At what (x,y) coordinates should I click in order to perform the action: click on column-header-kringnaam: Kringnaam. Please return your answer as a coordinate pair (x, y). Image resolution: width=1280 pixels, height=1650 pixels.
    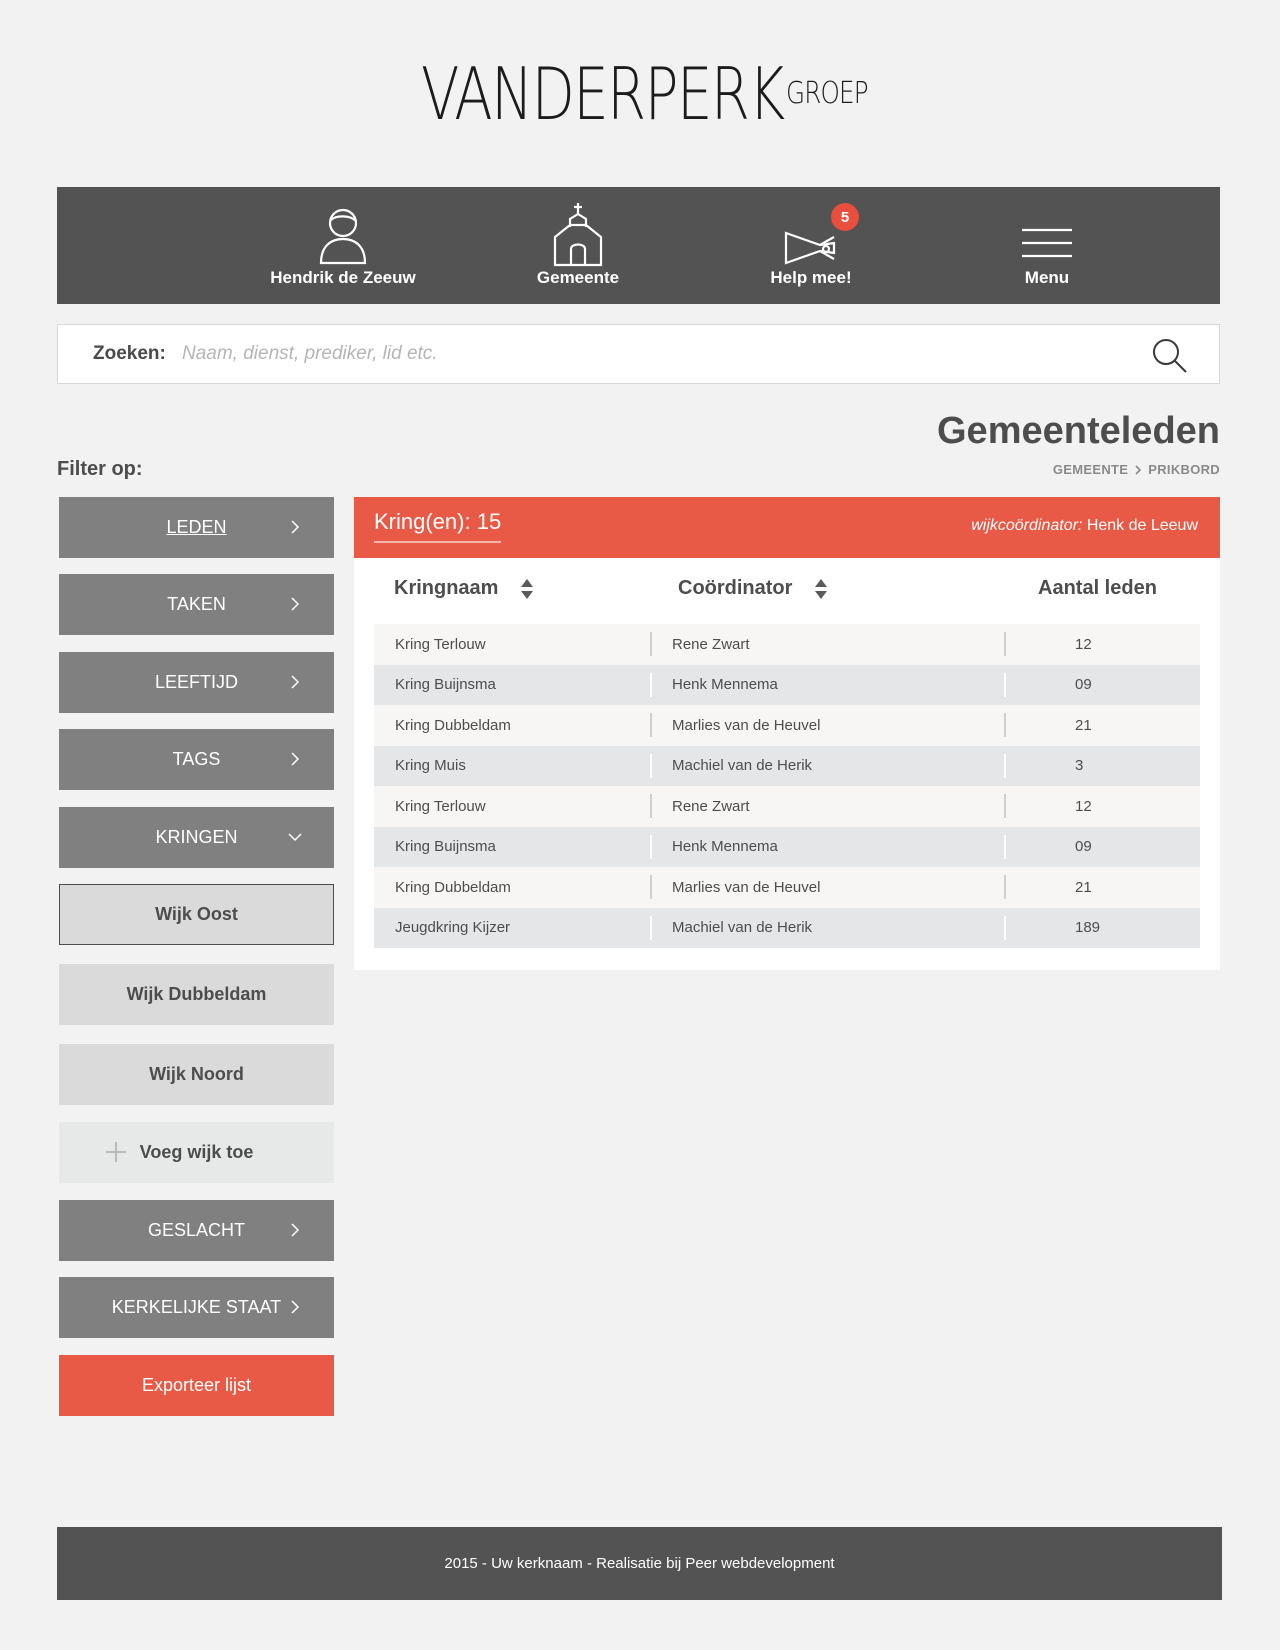
    Looking at the image, I should click on (464, 588).